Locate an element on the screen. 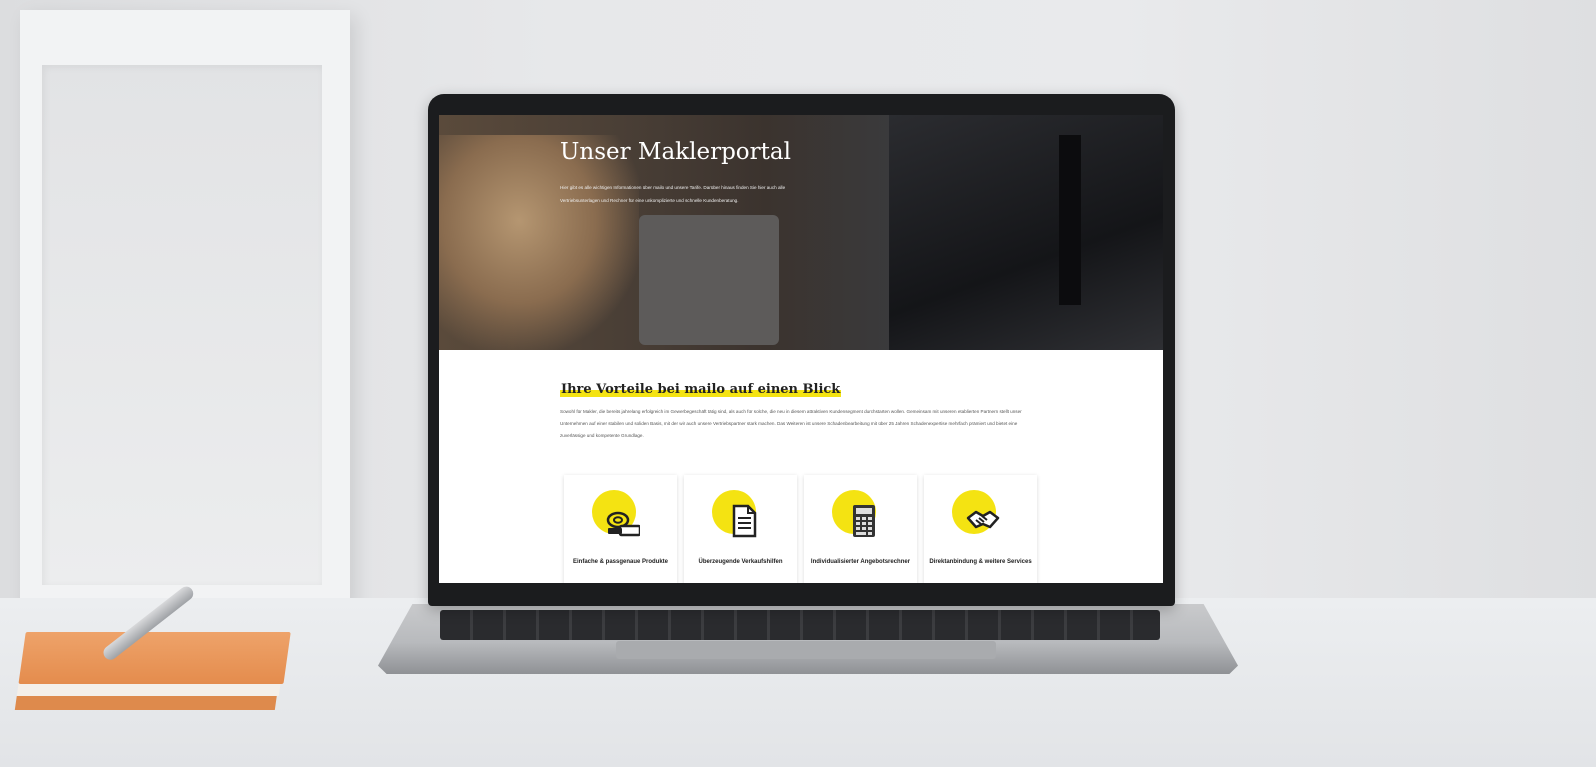  benefit-card: Individualisierter Angebotsrechner is located at coordinates (860, 529).